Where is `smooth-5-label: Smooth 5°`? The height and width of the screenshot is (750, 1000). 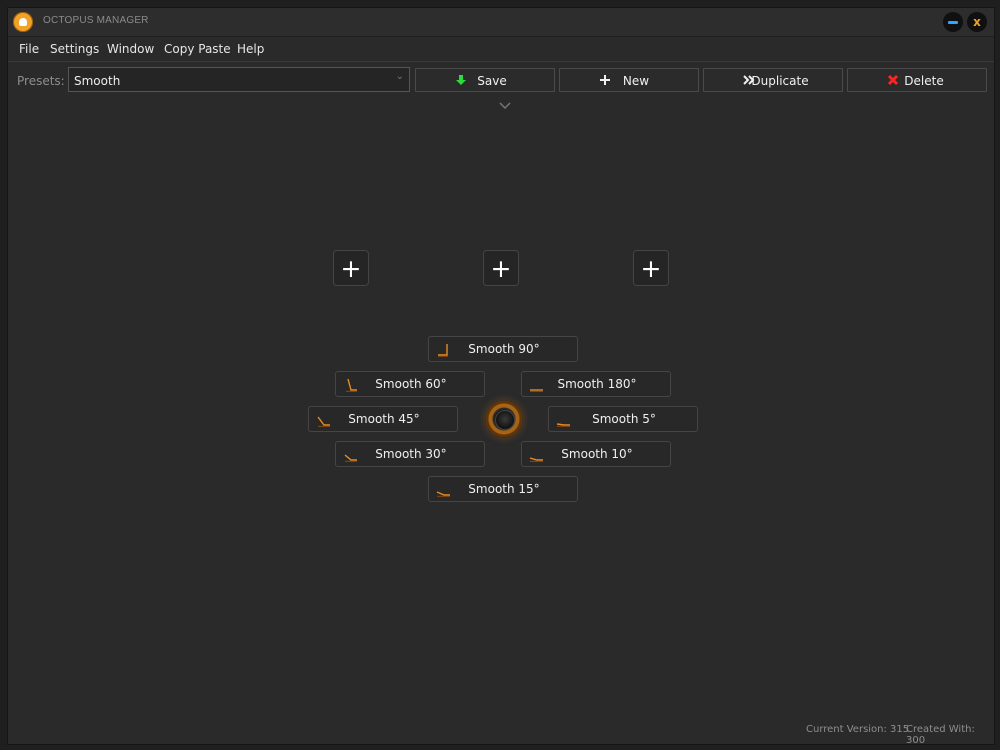
smooth-5-label: Smooth 5° is located at coordinates (624, 419).